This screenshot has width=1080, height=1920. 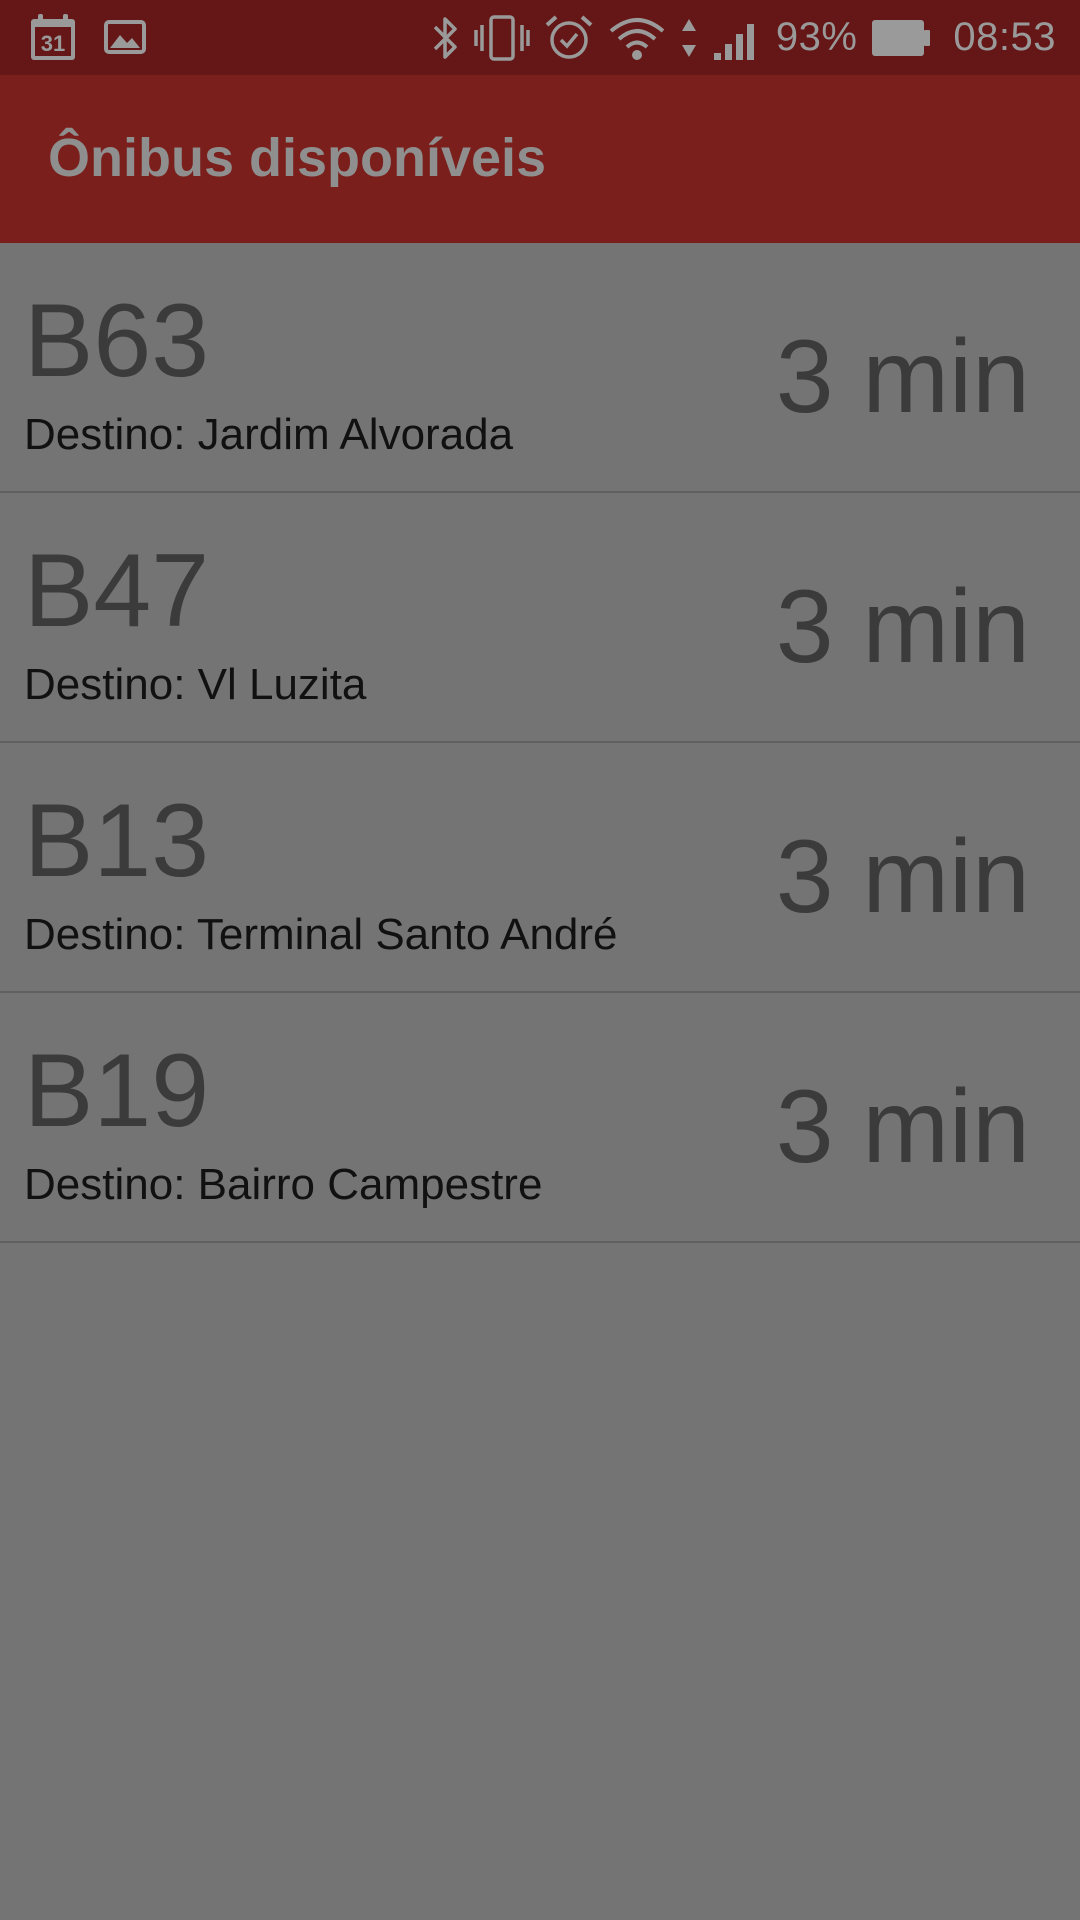 What do you see at coordinates (569, 38) in the screenshot?
I see `alarm-icon` at bounding box center [569, 38].